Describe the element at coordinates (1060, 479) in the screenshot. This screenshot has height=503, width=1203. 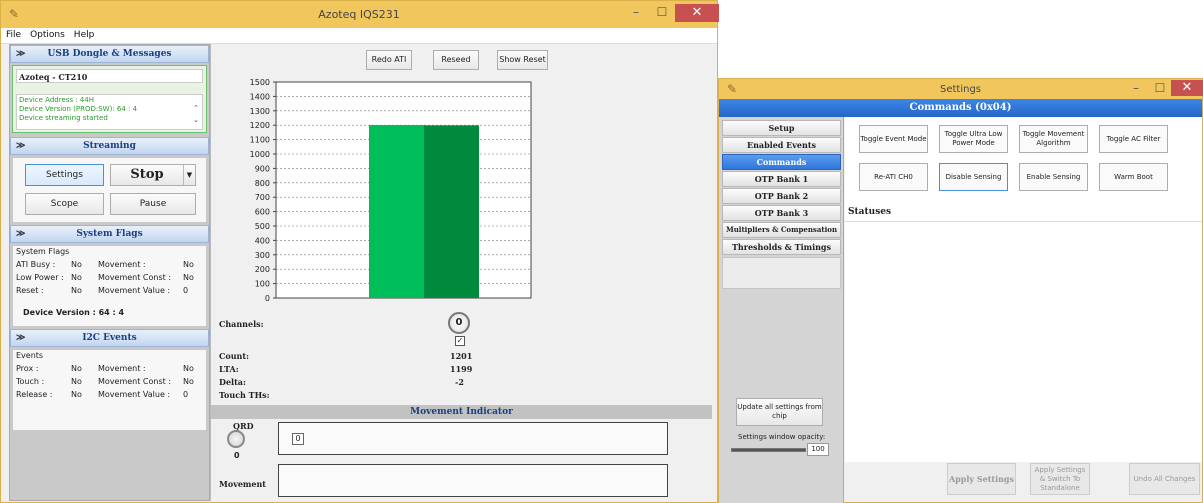
I see `apply-switch-button: Apply Settings & Switch To Standalone` at that location.